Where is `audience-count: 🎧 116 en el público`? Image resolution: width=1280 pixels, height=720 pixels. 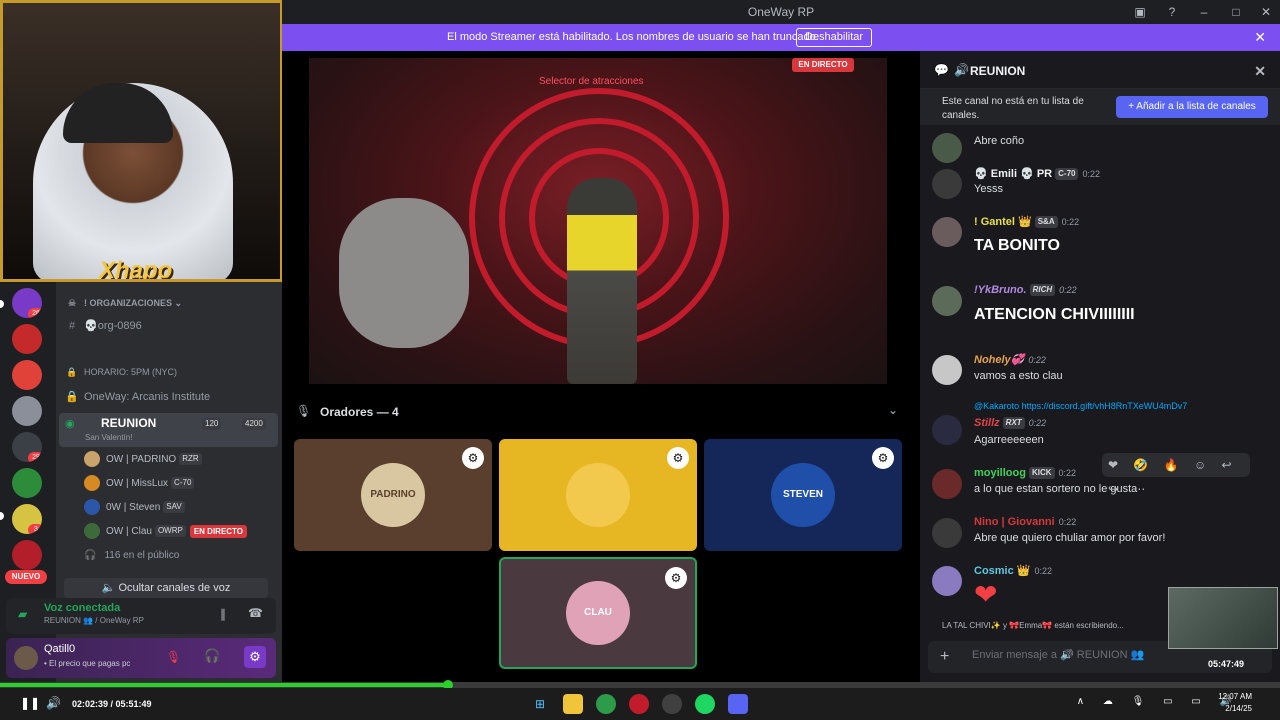 audience-count: 🎧 116 en el público is located at coordinates (131, 556).